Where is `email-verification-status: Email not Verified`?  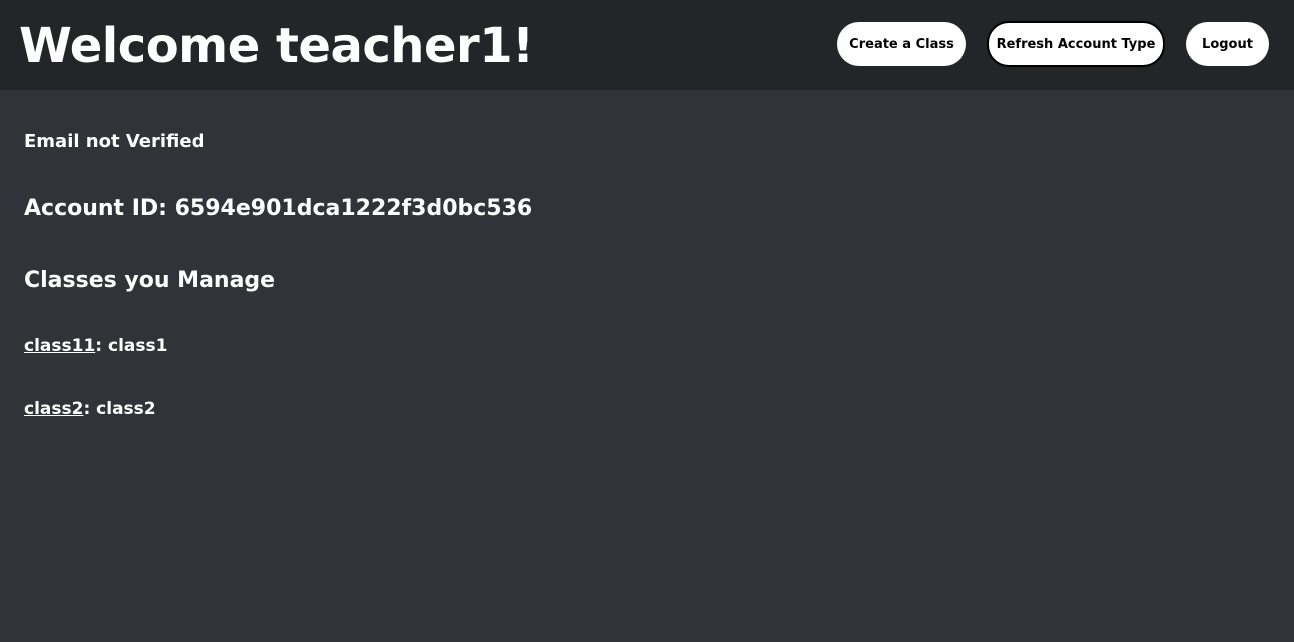 email-verification-status: Email not Verified is located at coordinates (114, 141).